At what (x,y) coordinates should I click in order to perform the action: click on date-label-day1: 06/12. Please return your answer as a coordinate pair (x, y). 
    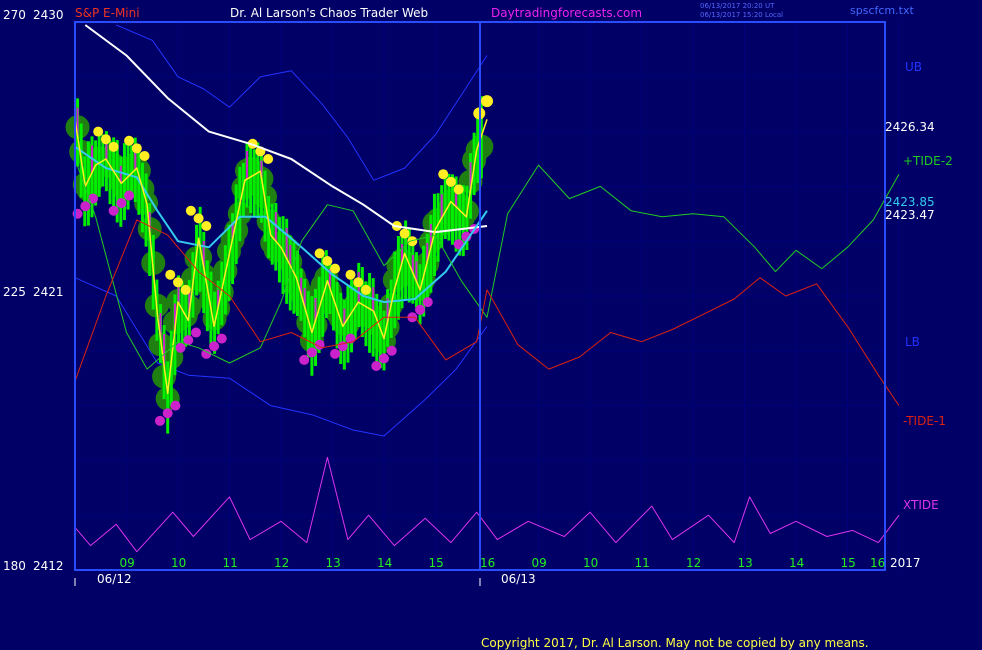
    Looking at the image, I should click on (114, 579).